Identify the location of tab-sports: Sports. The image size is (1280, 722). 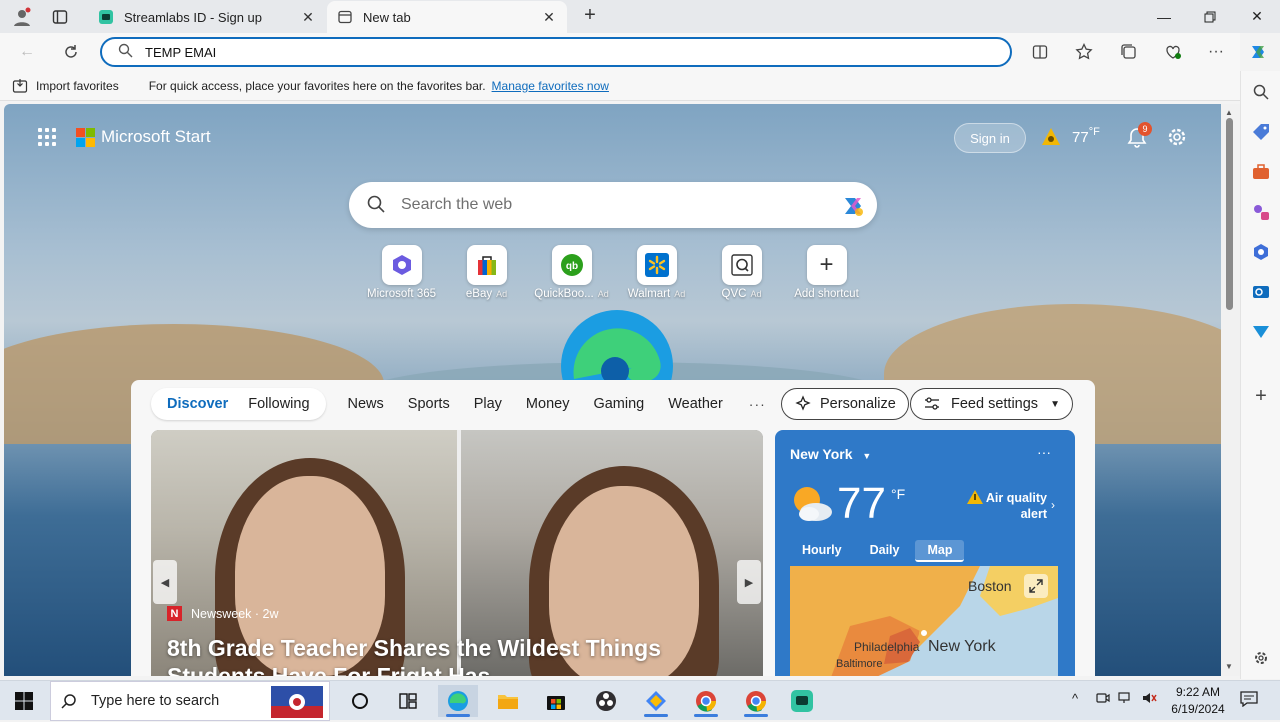
(429, 404).